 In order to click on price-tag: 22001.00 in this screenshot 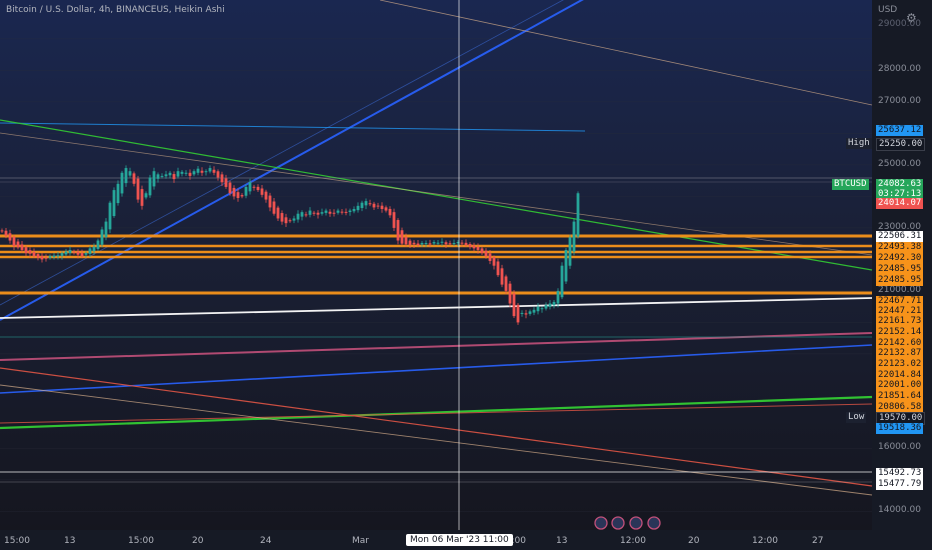, I will do `click(900, 385)`.